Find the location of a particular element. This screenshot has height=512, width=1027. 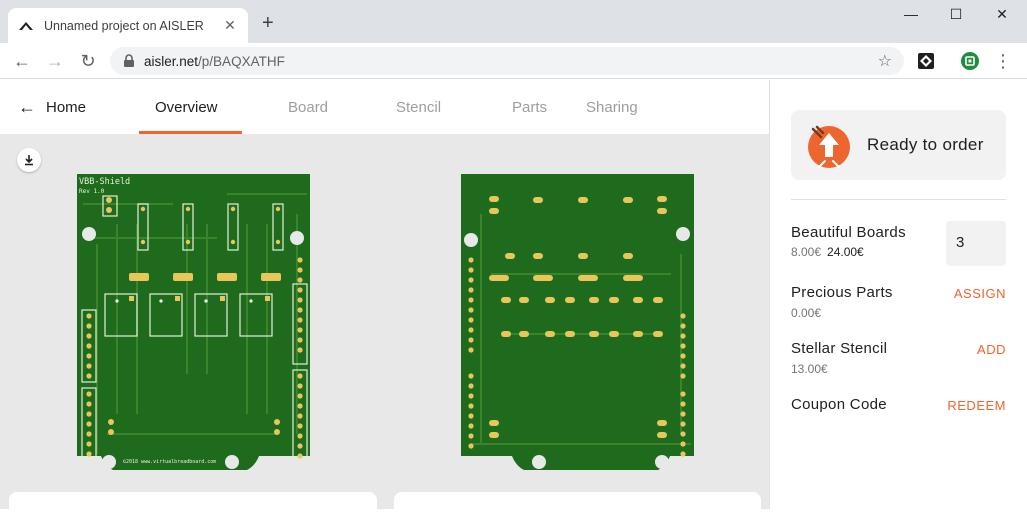

home-link: ← Home is located at coordinates (52, 107).